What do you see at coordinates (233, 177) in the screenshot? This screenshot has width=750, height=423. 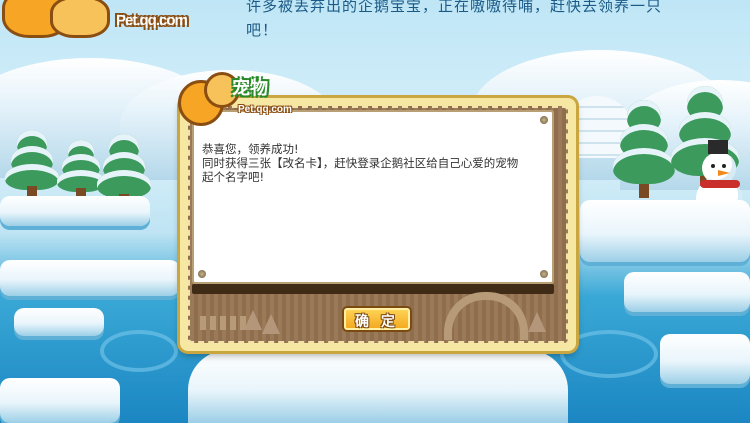 I see `message-line: 起个名字吧!` at bounding box center [233, 177].